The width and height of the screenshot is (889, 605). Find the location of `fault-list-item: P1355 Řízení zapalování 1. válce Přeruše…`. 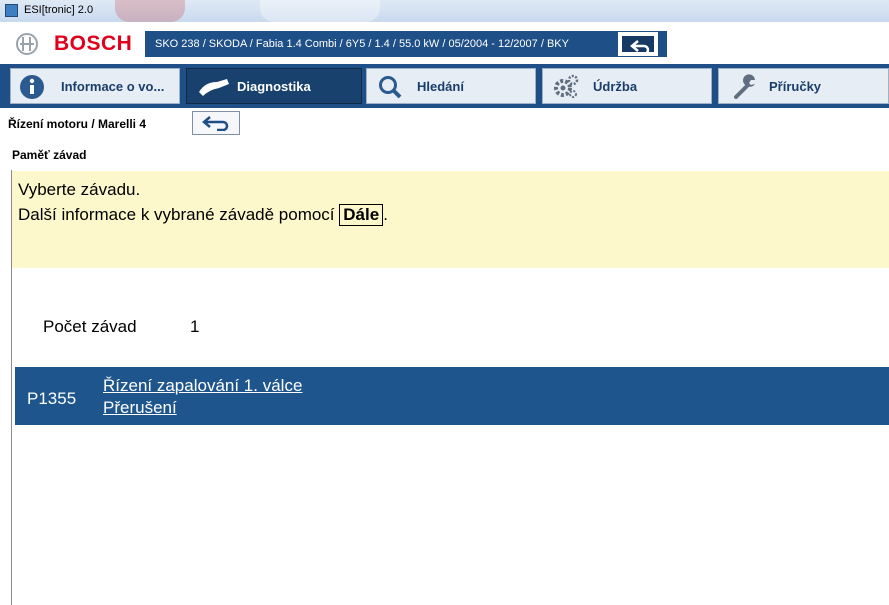

fault-list-item: P1355 Řízení zapalování 1. válce Přeruše… is located at coordinates (452, 396).